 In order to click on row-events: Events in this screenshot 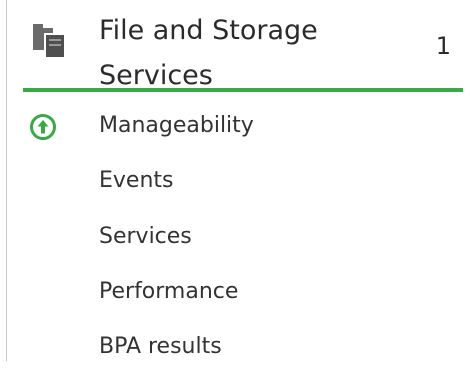, I will do `click(238, 181)`.